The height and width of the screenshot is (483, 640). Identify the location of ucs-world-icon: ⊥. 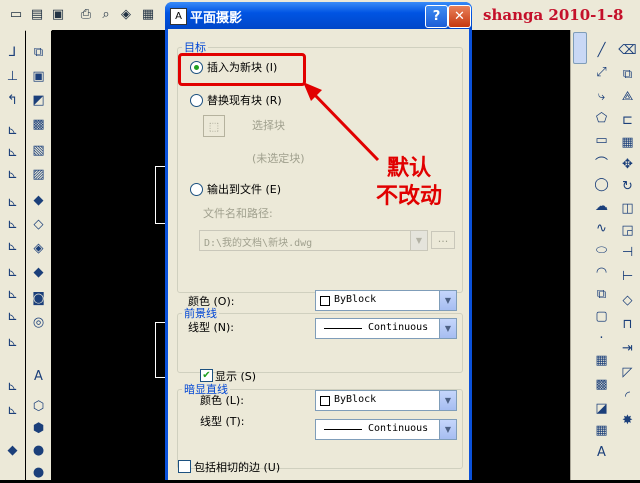
(12, 76).